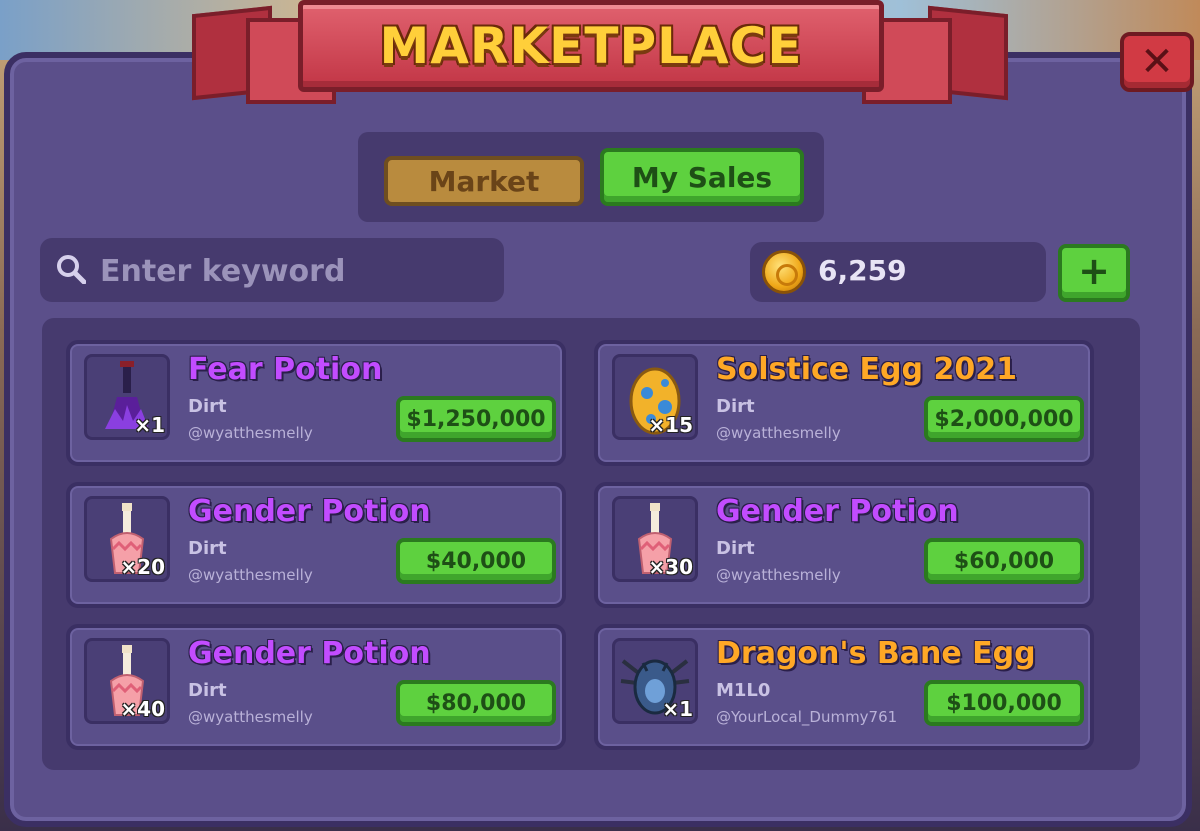  What do you see at coordinates (807, 717) in the screenshot?
I see `item-seller: @YourLocal_Dummy761` at bounding box center [807, 717].